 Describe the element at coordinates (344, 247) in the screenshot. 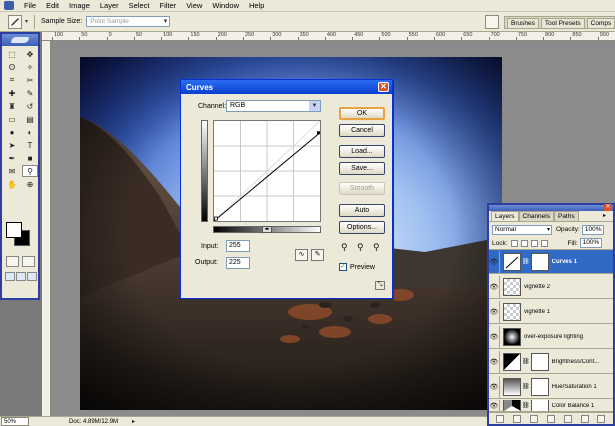

I see `black-eyedropper-icon: ⚲` at that location.